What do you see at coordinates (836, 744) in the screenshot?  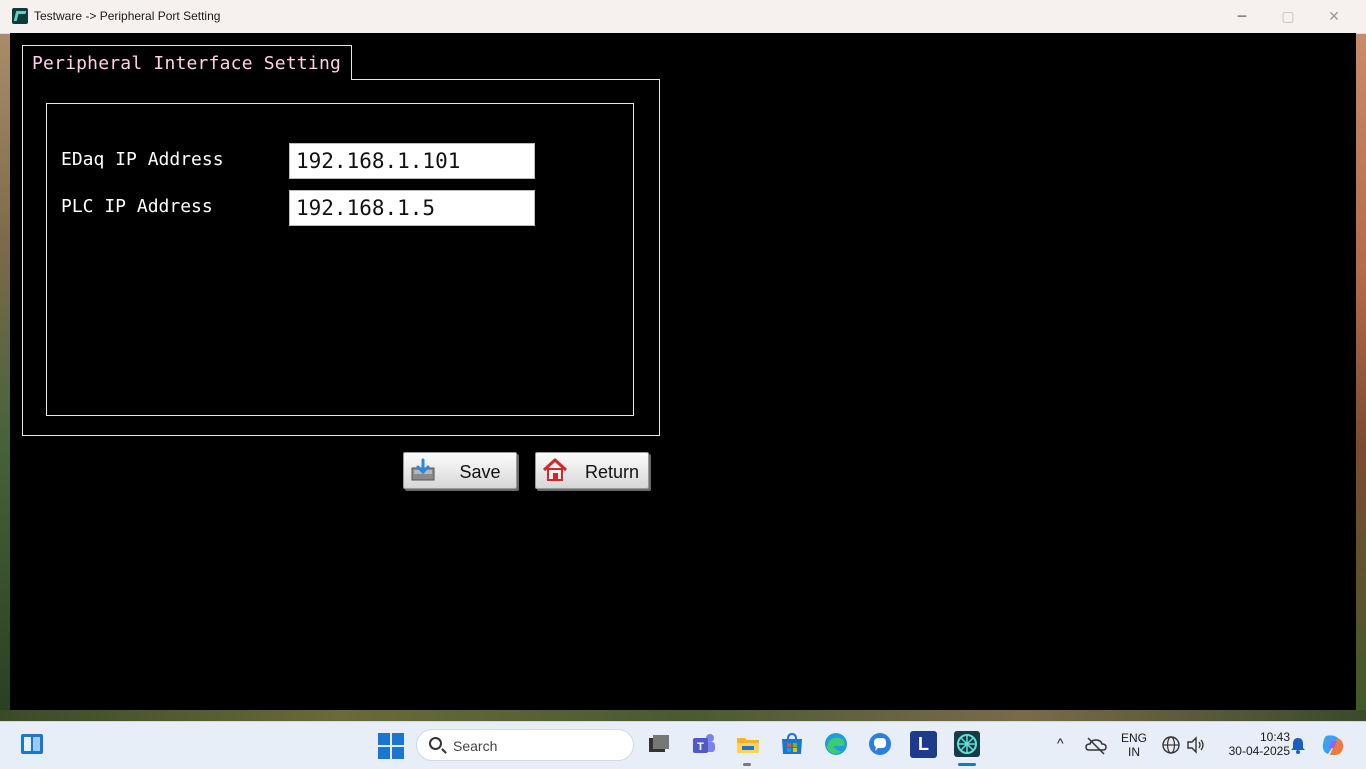 I see `edge-browser-icon` at bounding box center [836, 744].